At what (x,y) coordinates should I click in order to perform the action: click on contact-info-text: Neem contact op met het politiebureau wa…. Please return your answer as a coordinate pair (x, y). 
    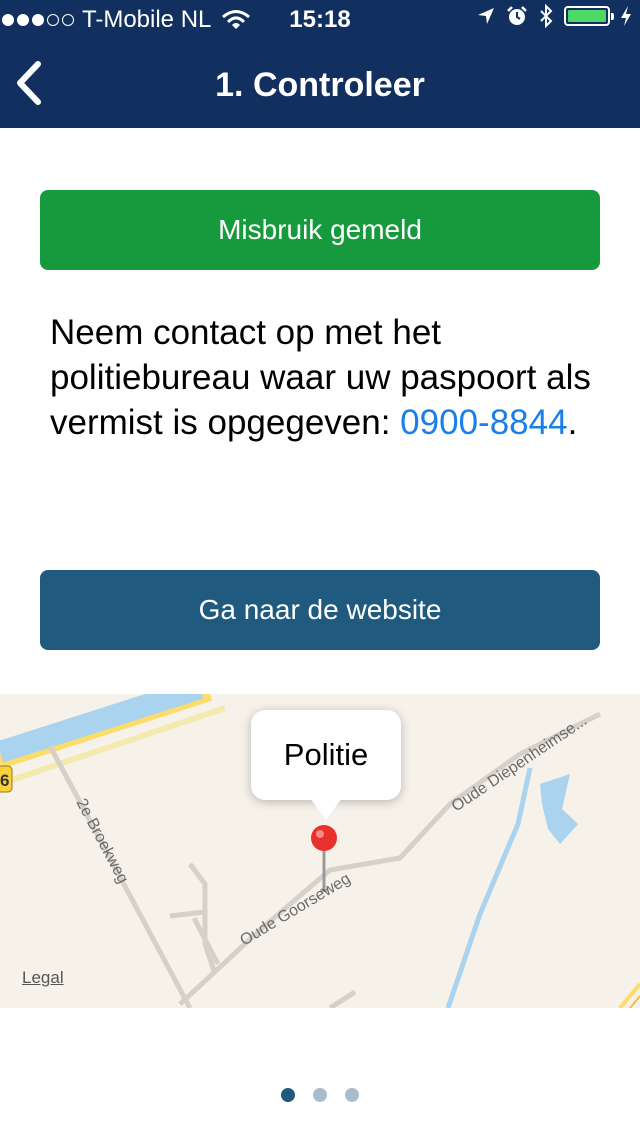
    Looking at the image, I should click on (330, 377).